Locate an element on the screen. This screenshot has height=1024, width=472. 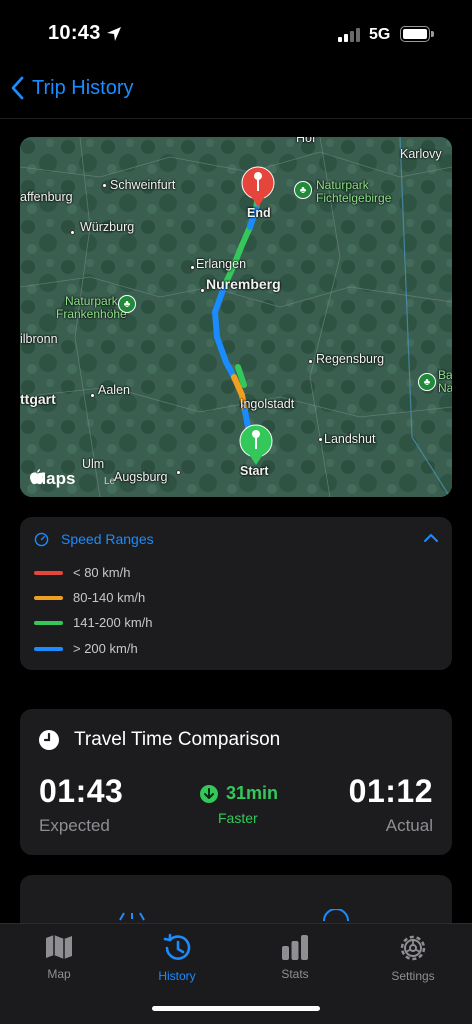
status-bar: 10:43 5G is located at coordinates (236, 35).